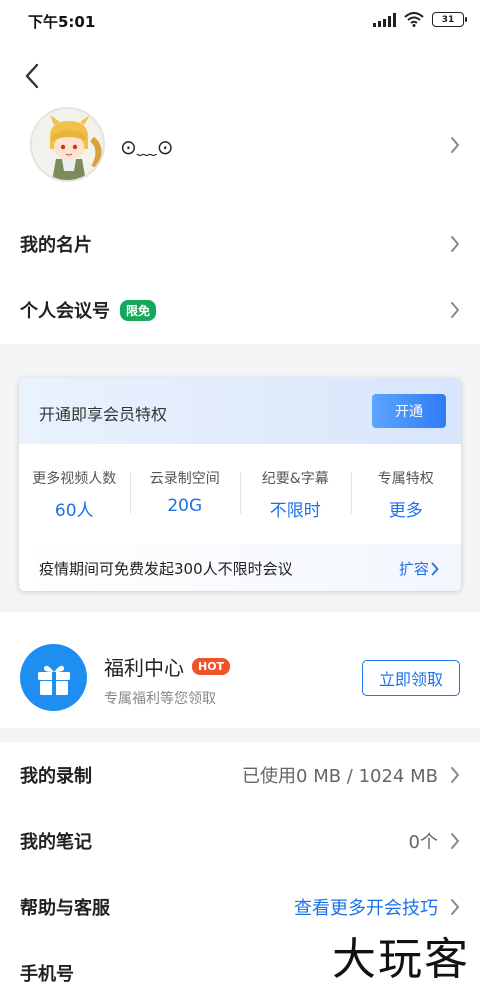 This screenshot has width=480, height=999. What do you see at coordinates (240, 21) in the screenshot?
I see `status-bar: 下午5:01 31` at bounding box center [240, 21].